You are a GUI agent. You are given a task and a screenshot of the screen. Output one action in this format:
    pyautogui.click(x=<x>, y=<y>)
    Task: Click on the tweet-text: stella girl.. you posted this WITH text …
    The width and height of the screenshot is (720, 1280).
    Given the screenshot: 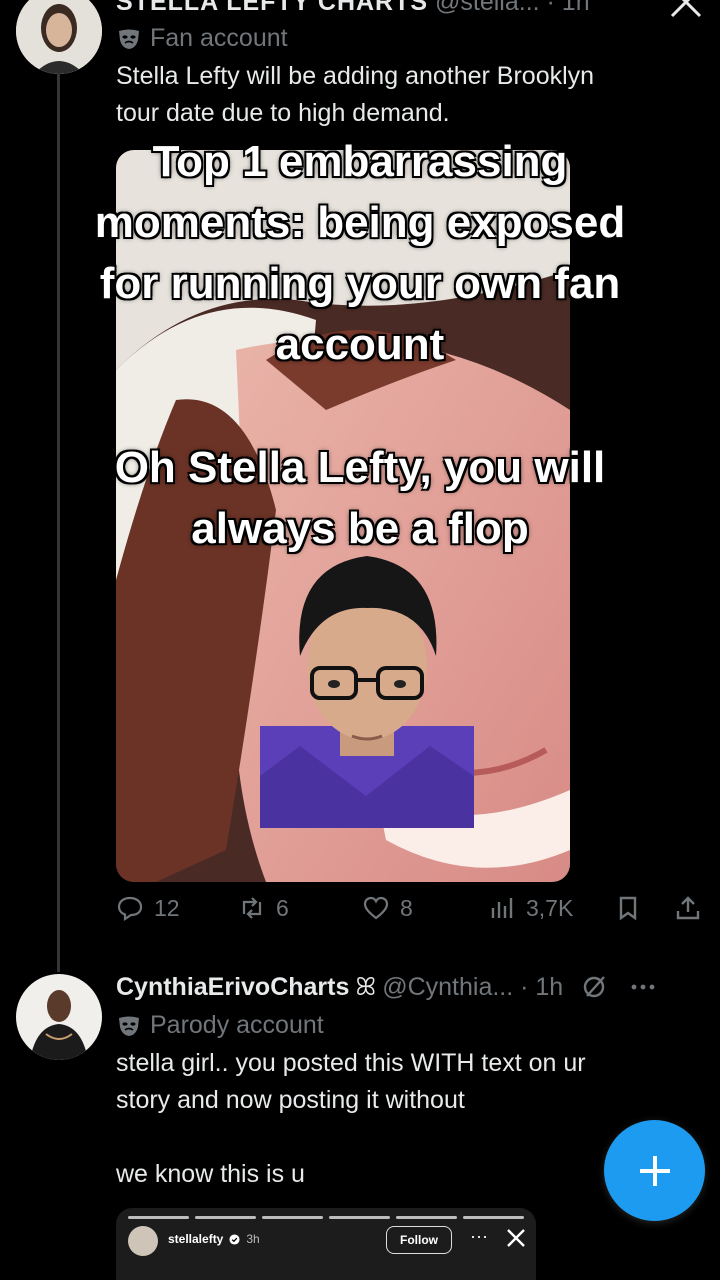 What is the action you would take?
    pyautogui.click(x=396, y=1119)
    